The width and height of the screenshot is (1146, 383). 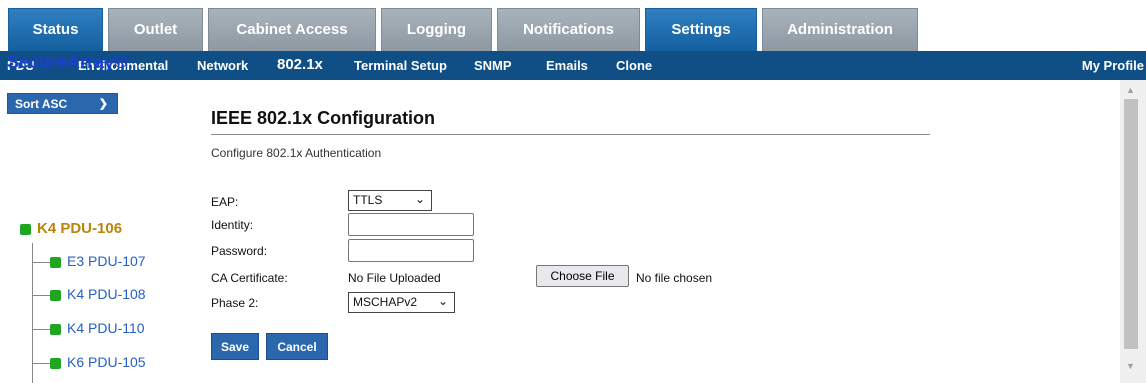 What do you see at coordinates (436, 29) in the screenshot?
I see `tab-logging: Logging` at bounding box center [436, 29].